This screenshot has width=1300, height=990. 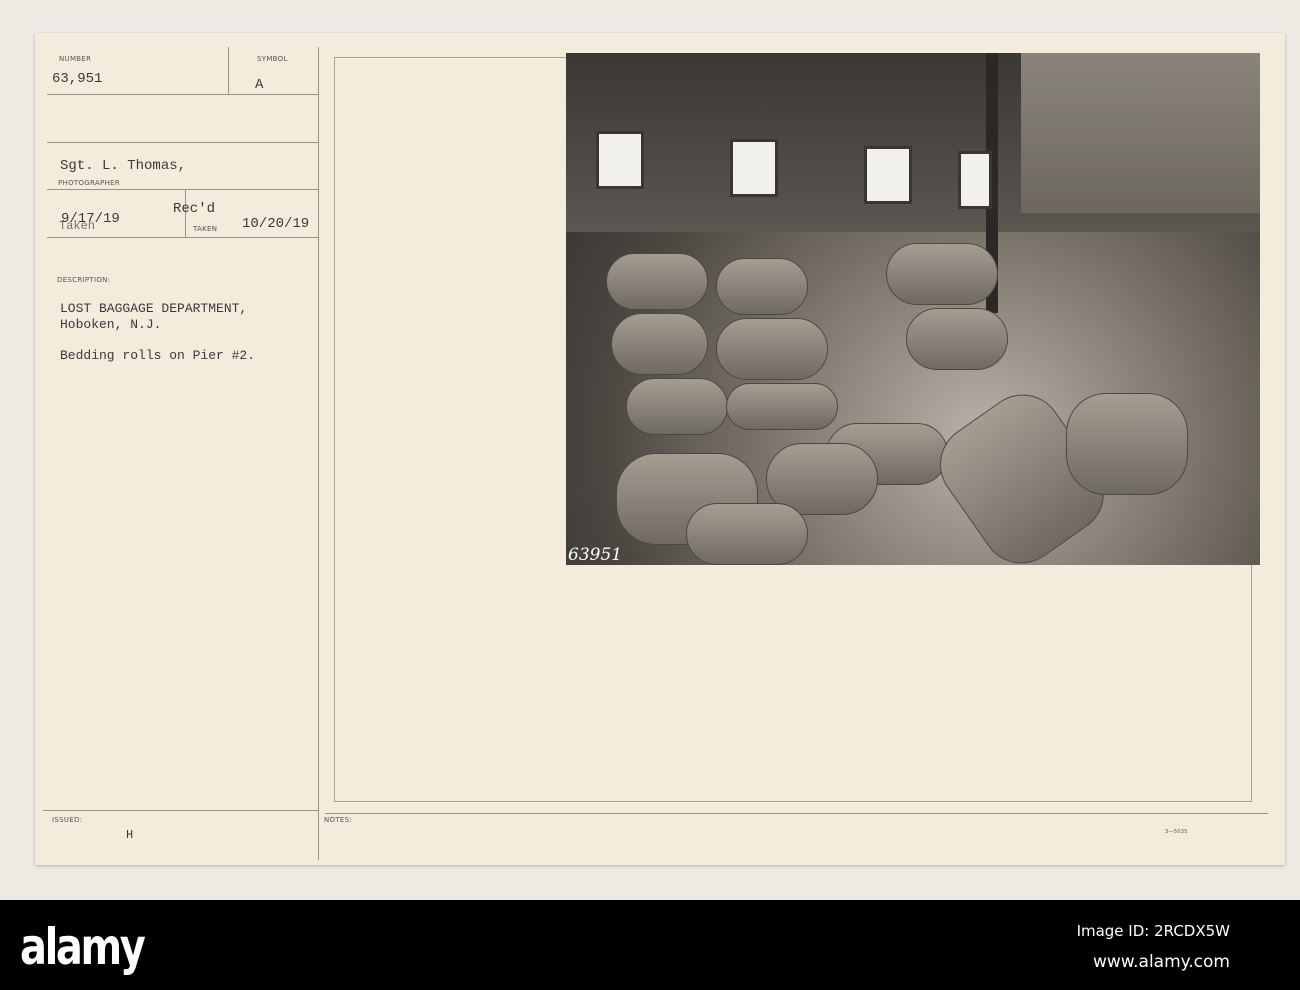 What do you see at coordinates (650, 945) in the screenshot?
I see `watermark-footer: alamy Image ID: 2RCDX5W www.alamy.com` at bounding box center [650, 945].